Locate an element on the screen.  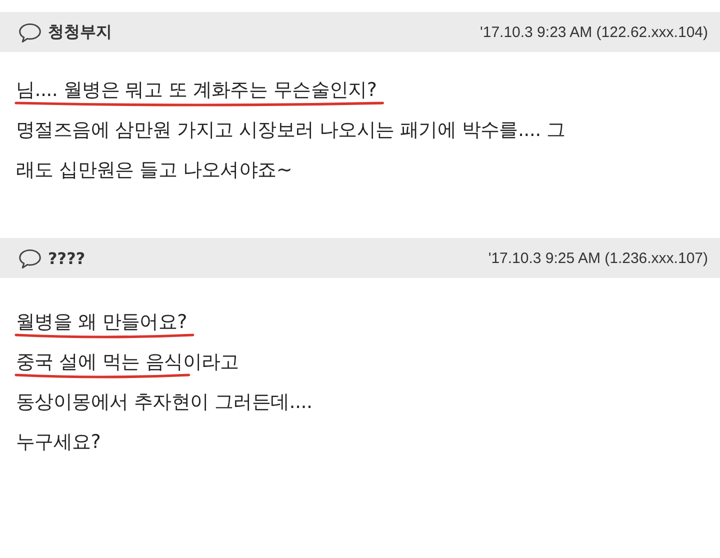
author-name: ???? is located at coordinates (67, 258).